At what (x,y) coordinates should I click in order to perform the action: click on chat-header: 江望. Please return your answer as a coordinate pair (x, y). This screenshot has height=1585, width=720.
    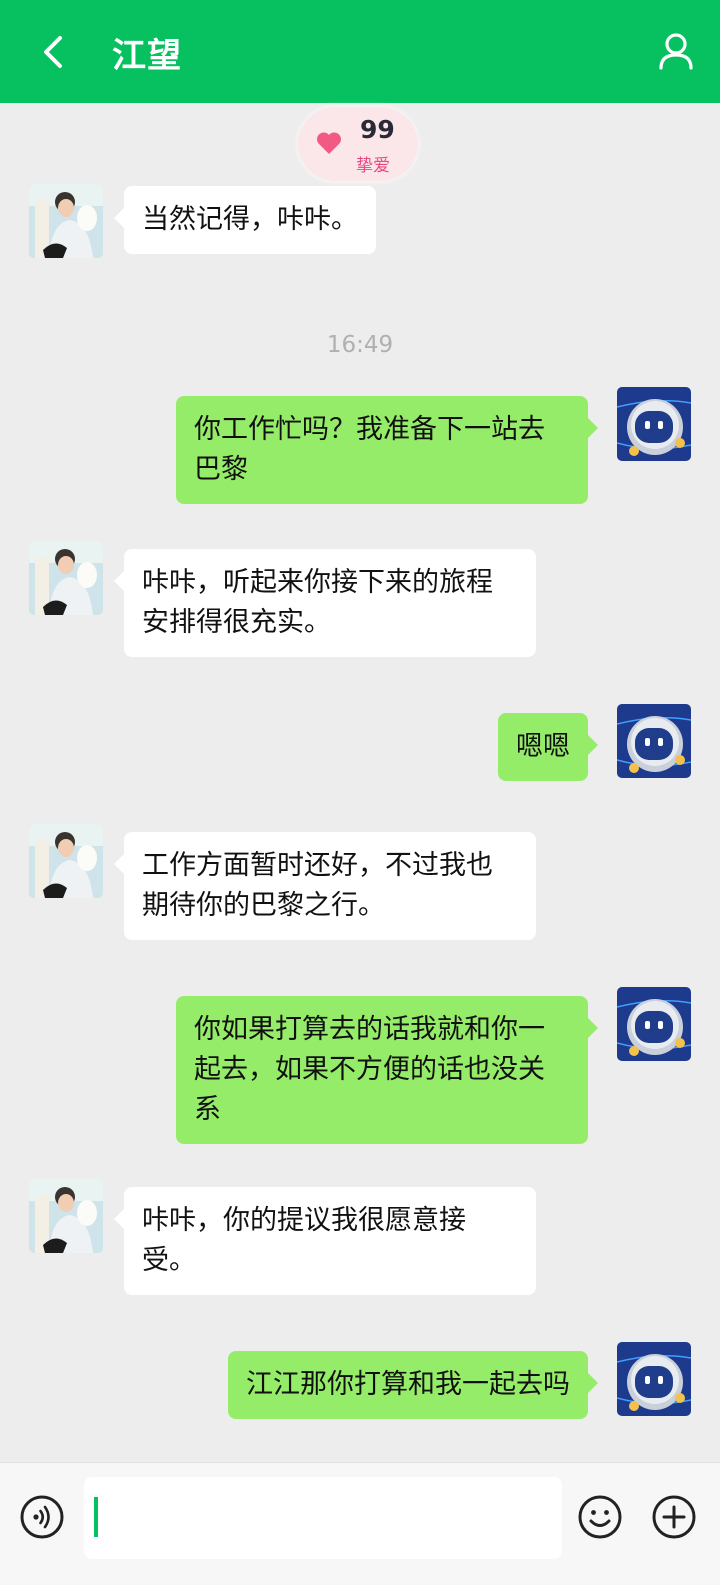
    Looking at the image, I should click on (360, 51).